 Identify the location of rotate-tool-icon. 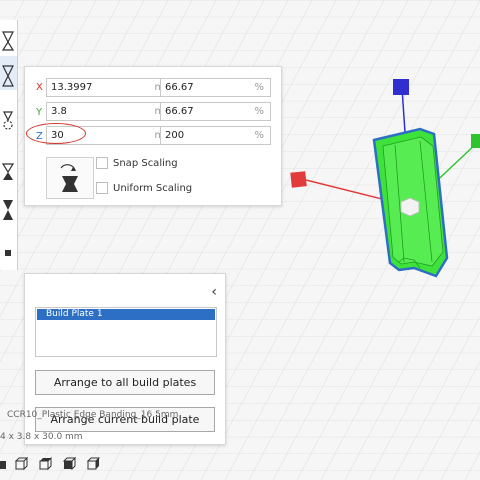
(8, 119).